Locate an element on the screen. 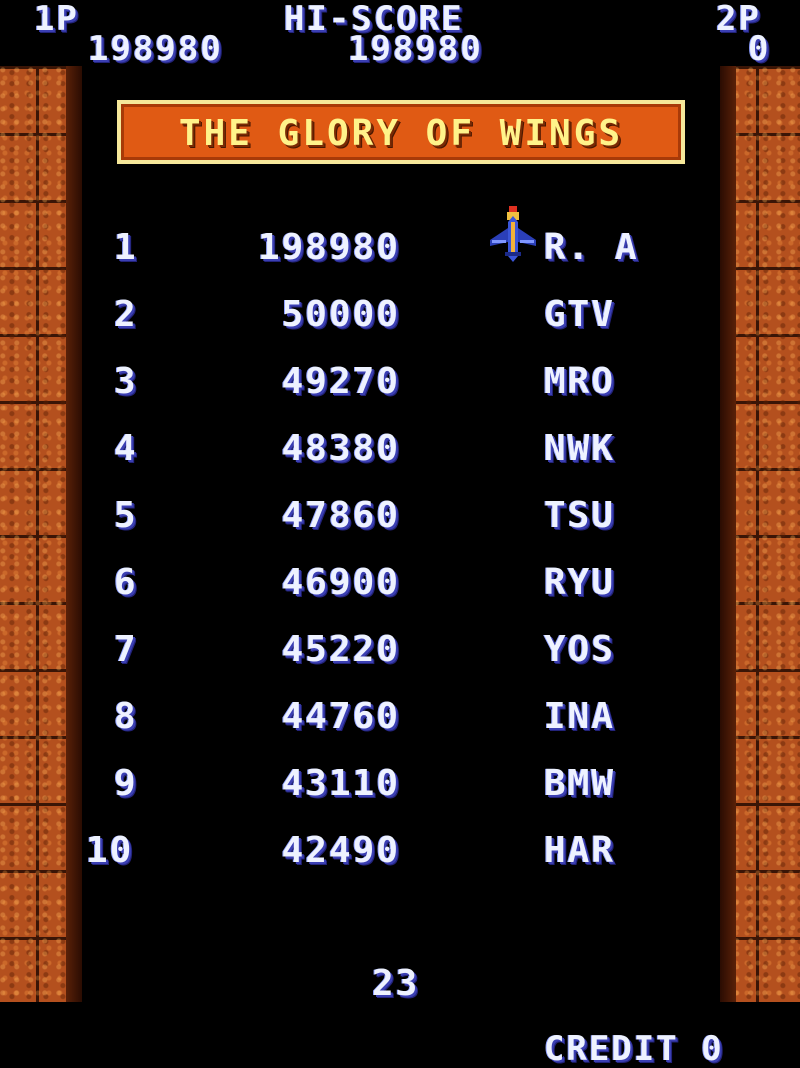 Image resolution: width=800 pixels, height=1068 pixels. hiscore-value: 198980 is located at coordinates (415, 49).